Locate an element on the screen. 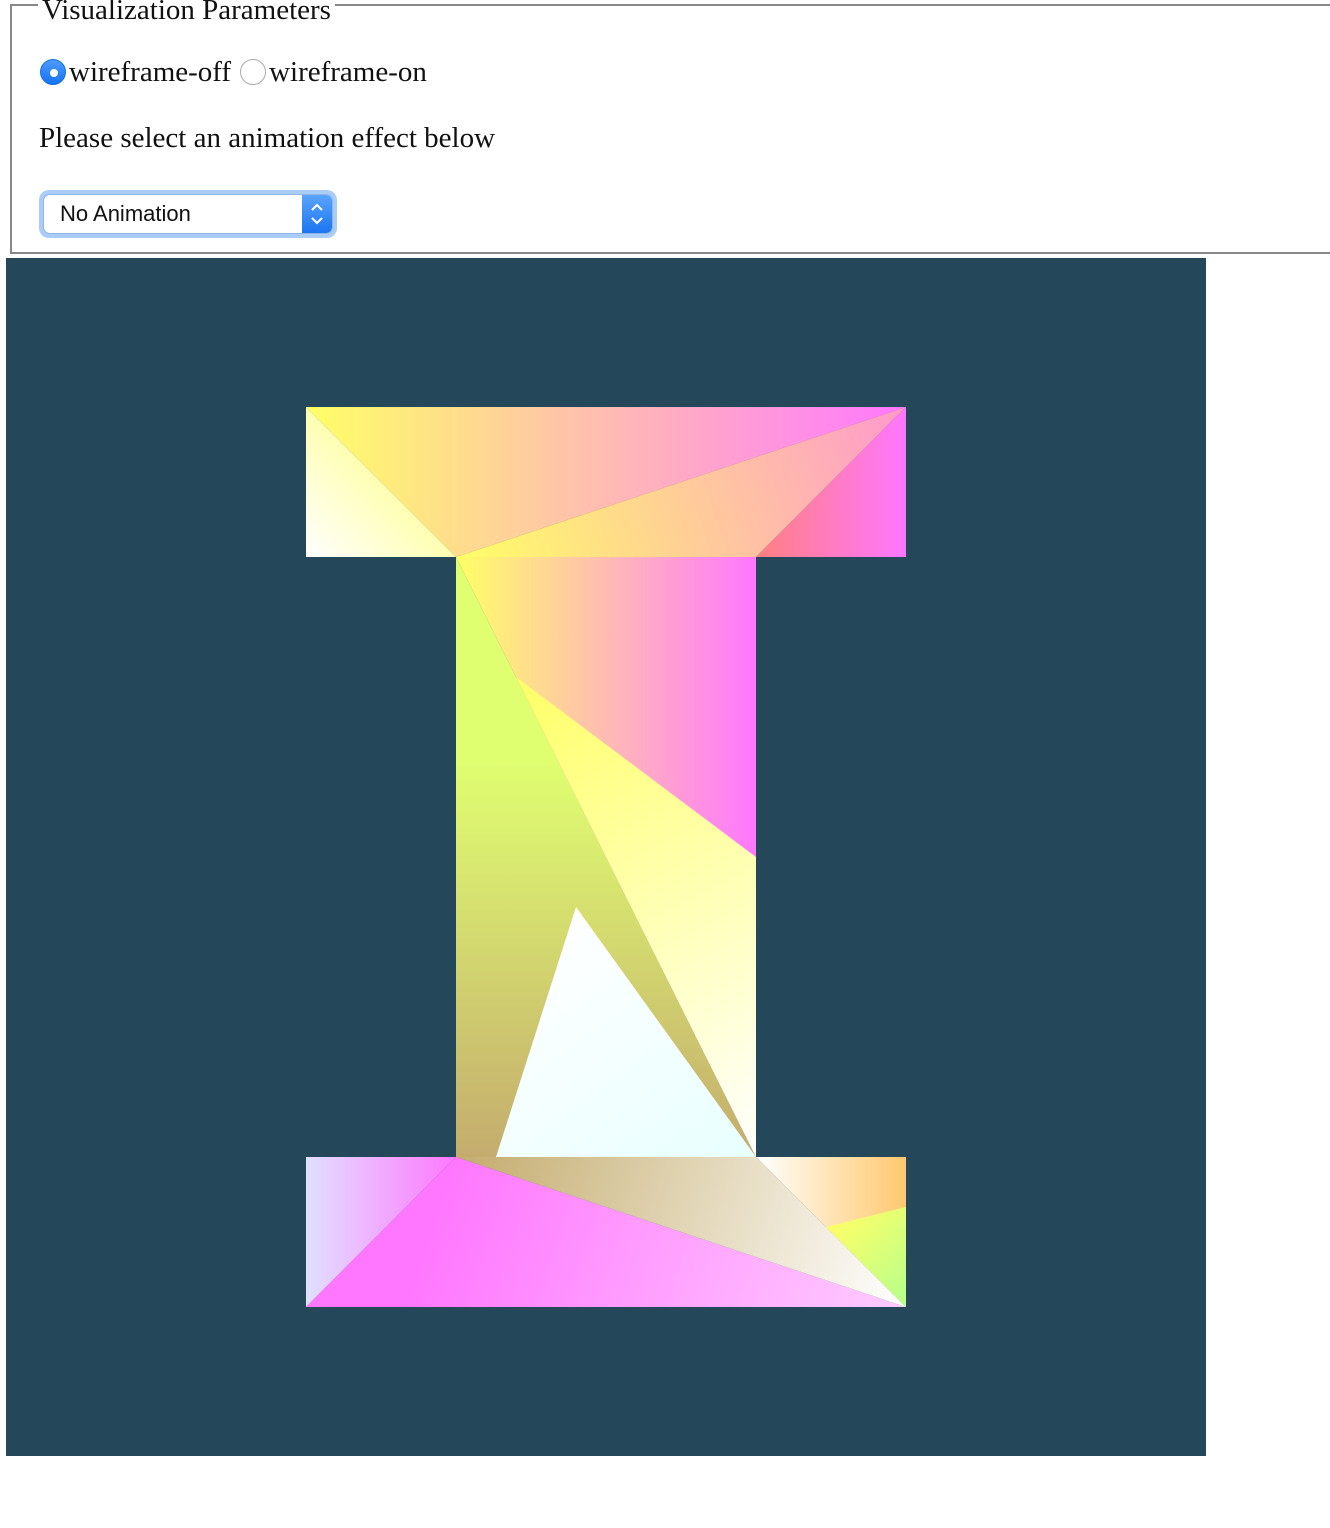  fieldset-legend: Visualization Parameters is located at coordinates (186, 13).